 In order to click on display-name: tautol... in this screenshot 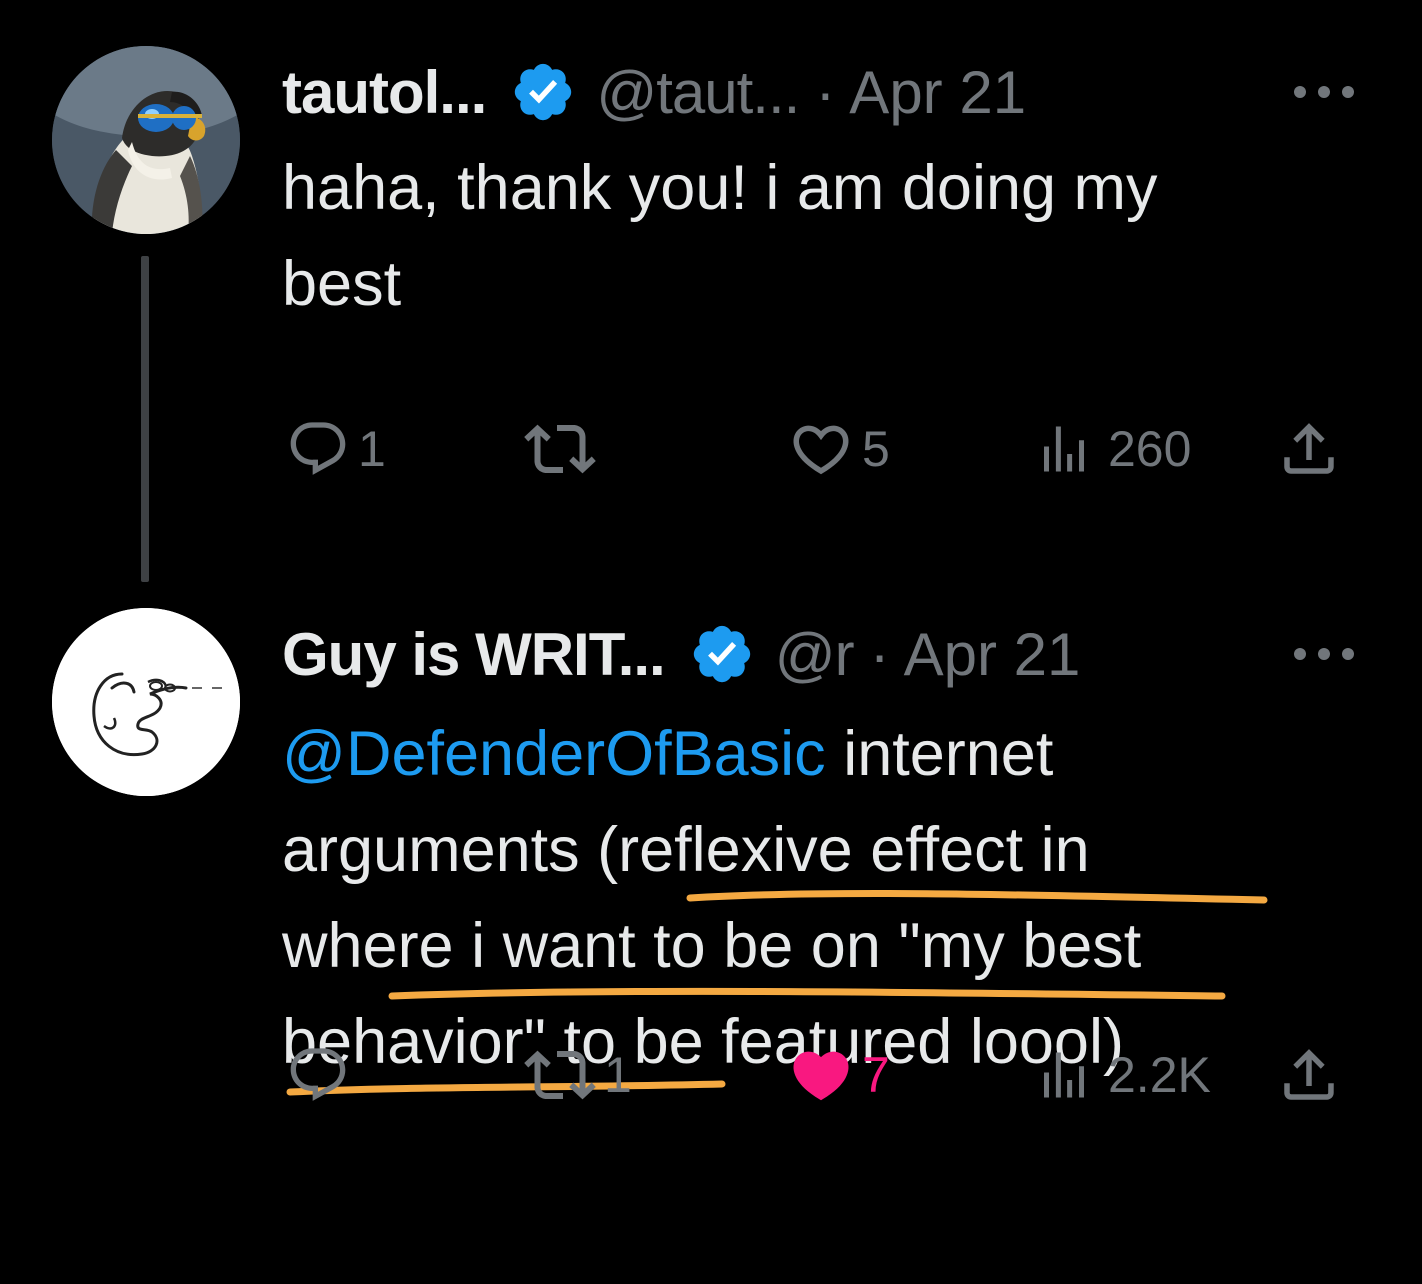, I will do `click(384, 92)`.